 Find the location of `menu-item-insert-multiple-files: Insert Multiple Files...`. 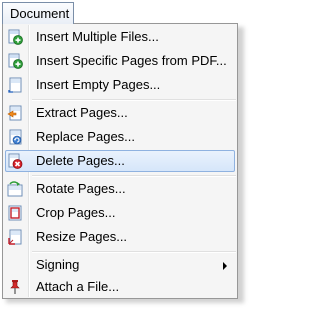

menu-item-insert-multiple-files: Insert Multiple Files... is located at coordinates (120, 37).